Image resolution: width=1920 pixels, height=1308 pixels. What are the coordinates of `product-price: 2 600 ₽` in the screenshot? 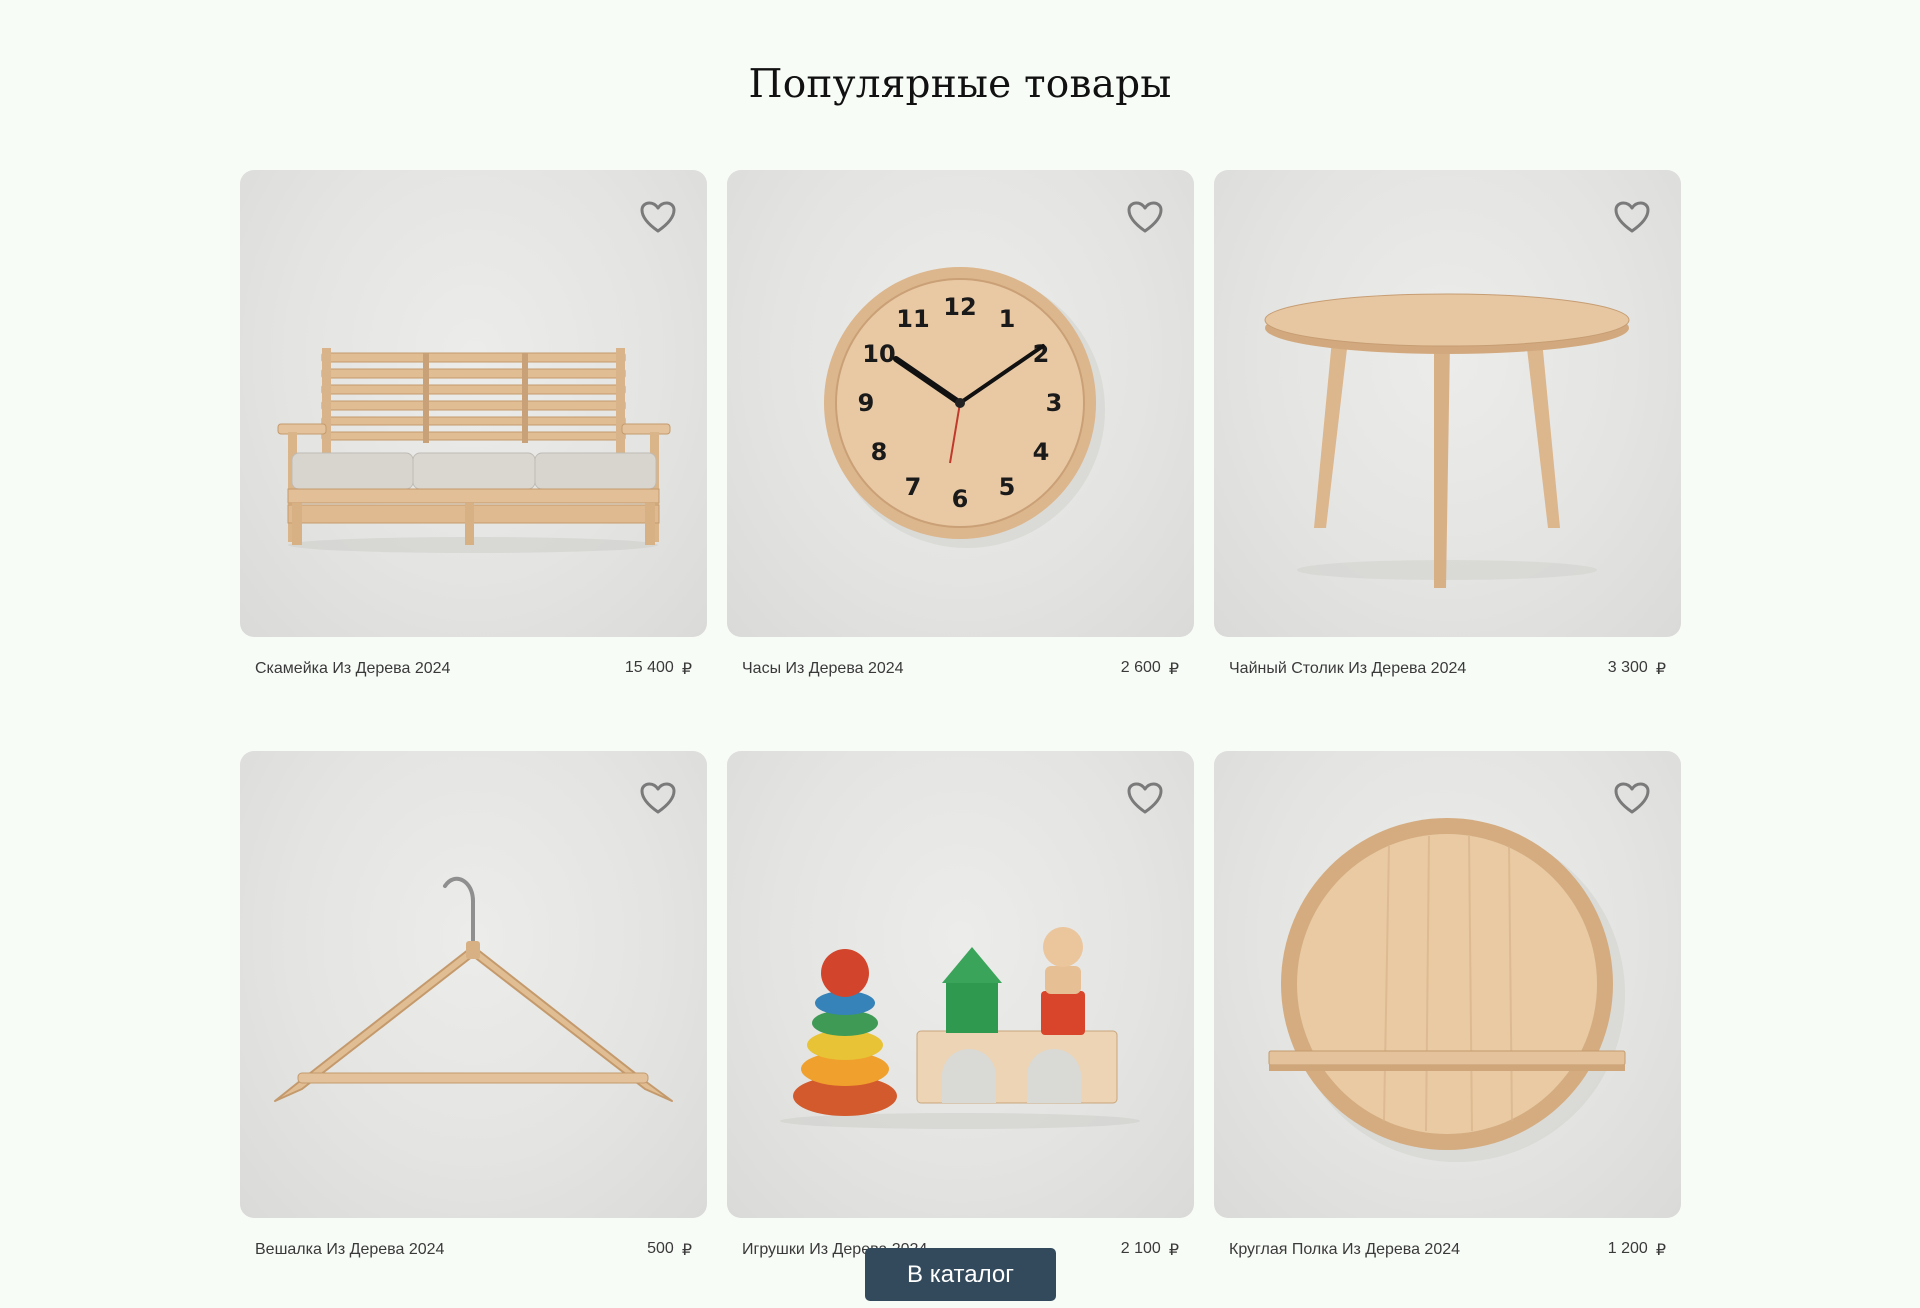 It's located at (1150, 669).